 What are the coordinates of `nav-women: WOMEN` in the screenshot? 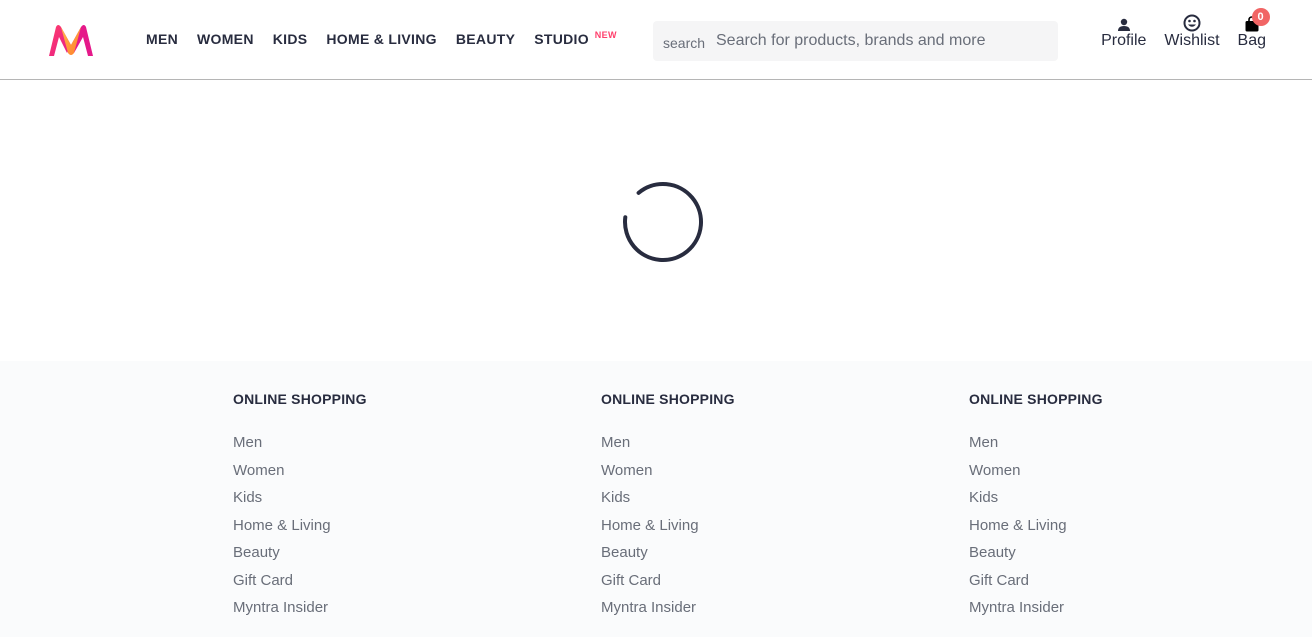 It's located at (225, 40).